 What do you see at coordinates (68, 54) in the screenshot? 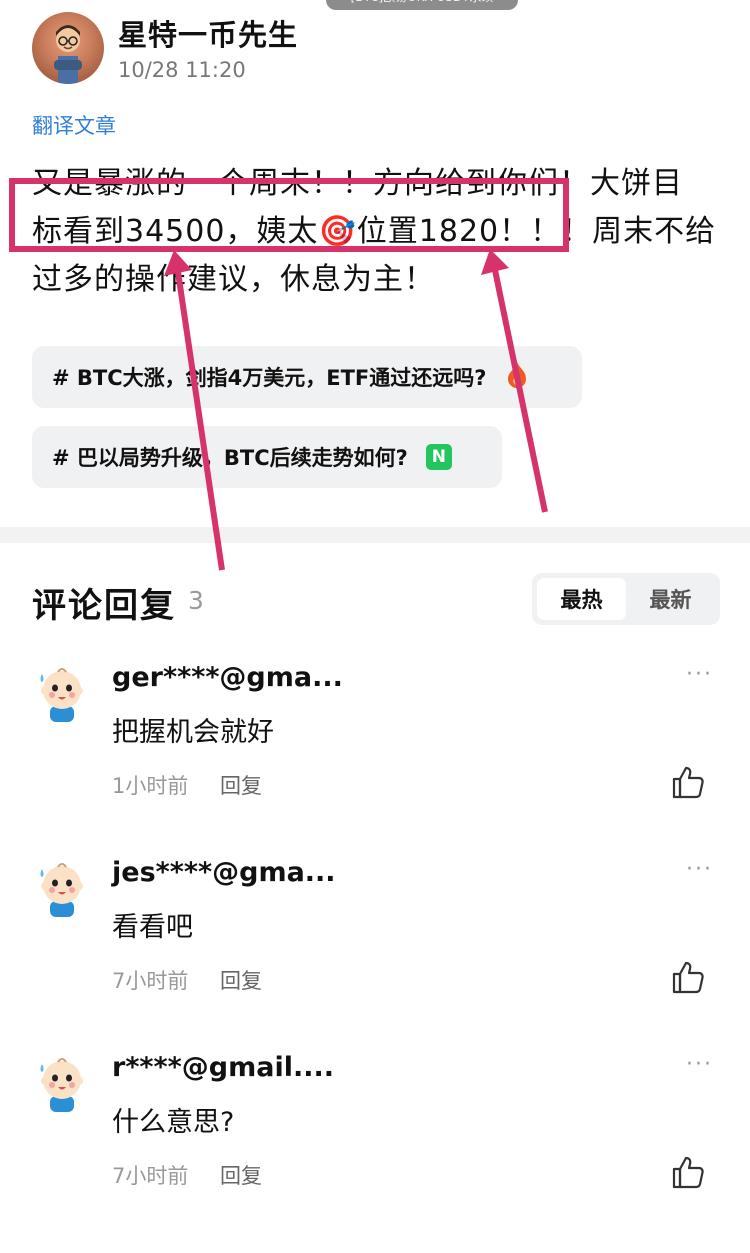
I see `cartoon-person-avatar-icon` at bounding box center [68, 54].